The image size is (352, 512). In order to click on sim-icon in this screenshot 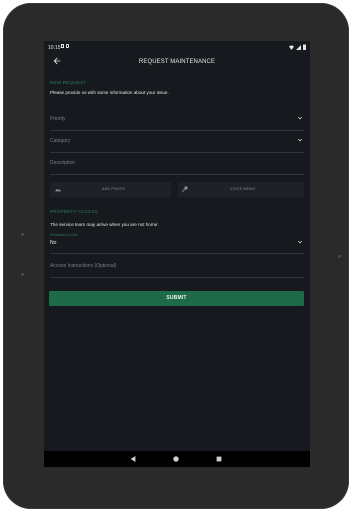, I will do `click(62, 46)`.